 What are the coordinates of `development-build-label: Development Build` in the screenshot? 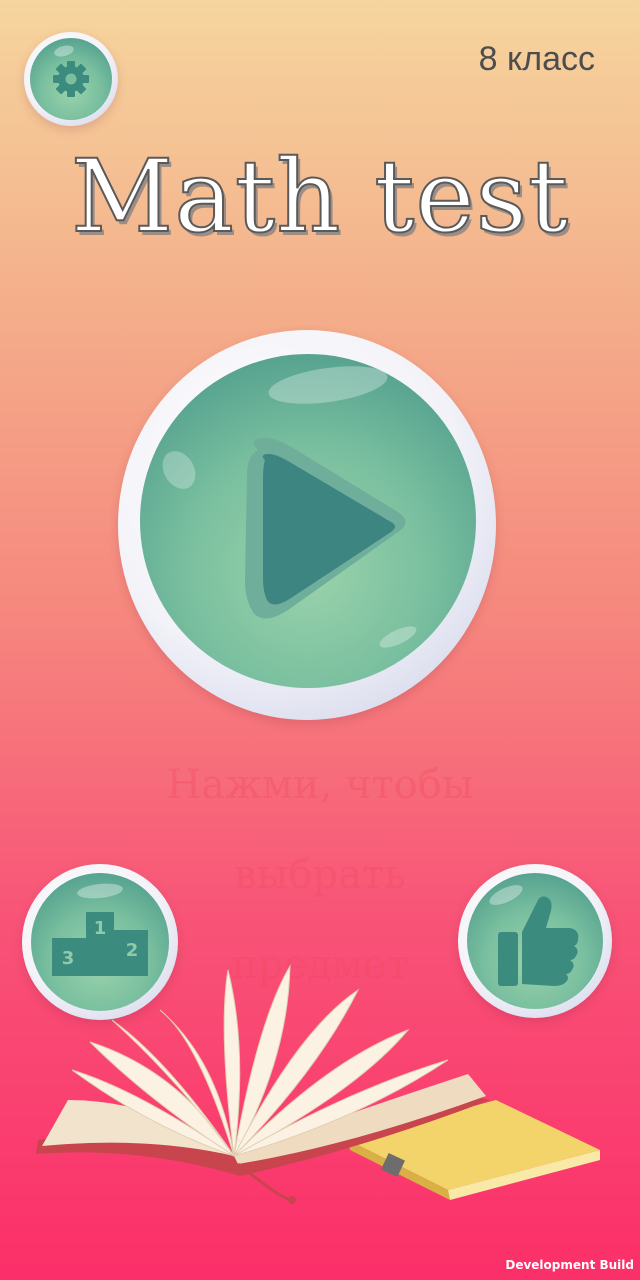 It's located at (569, 1265).